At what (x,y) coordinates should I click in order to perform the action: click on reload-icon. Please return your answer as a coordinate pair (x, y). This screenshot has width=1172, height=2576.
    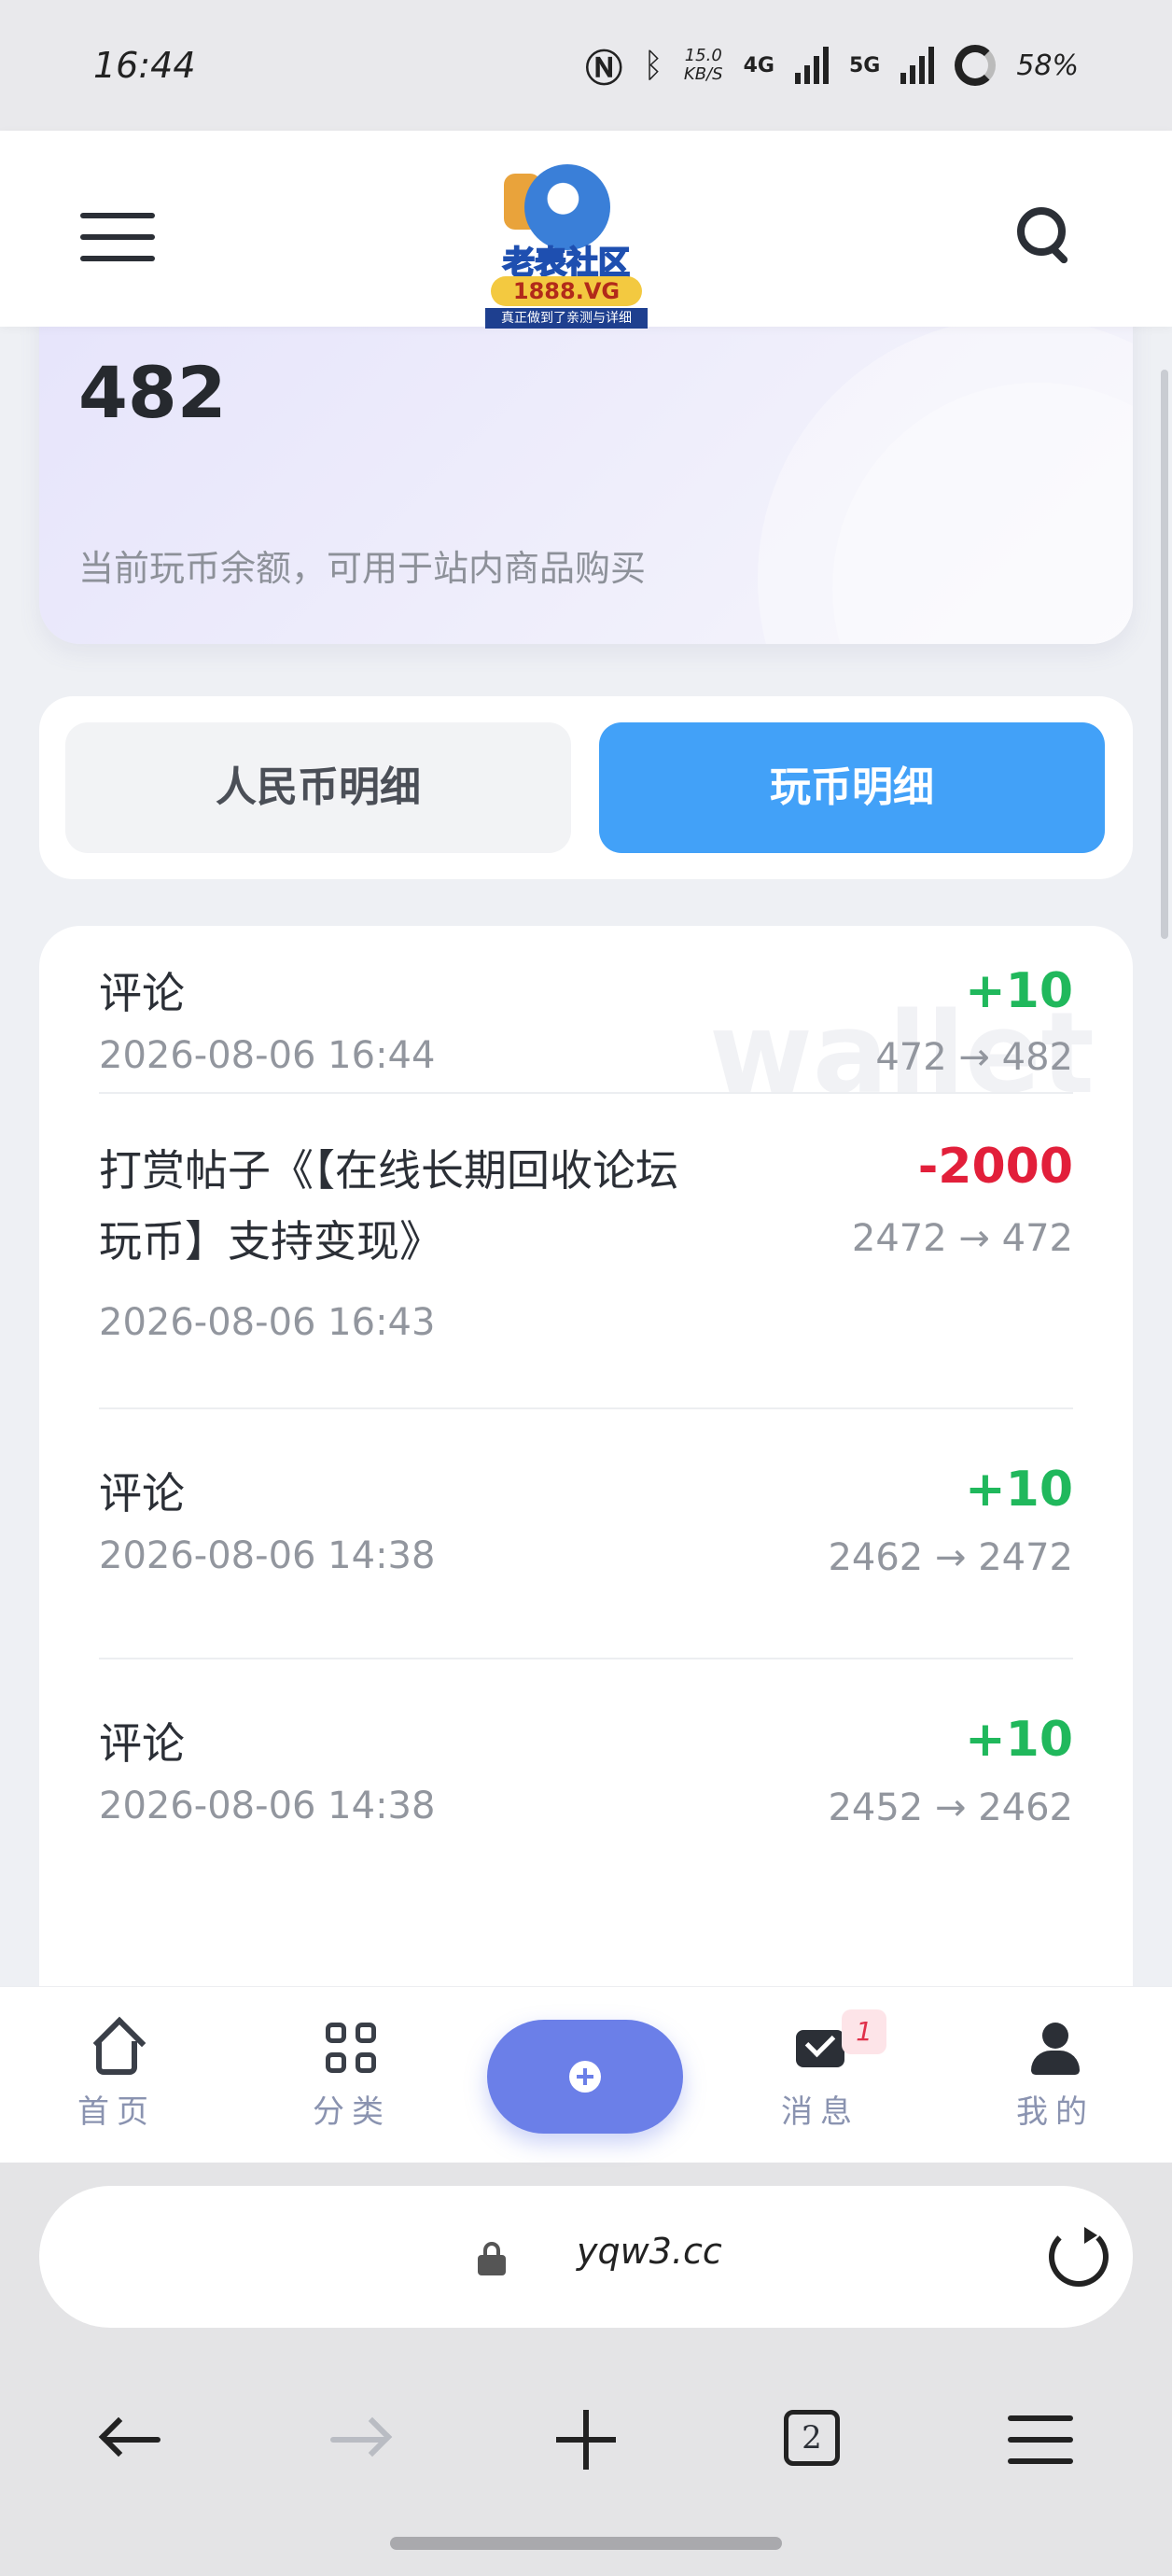
    Looking at the image, I should click on (1079, 2257).